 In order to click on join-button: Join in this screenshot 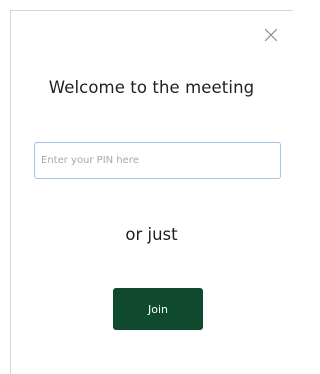, I will do `click(158, 309)`.